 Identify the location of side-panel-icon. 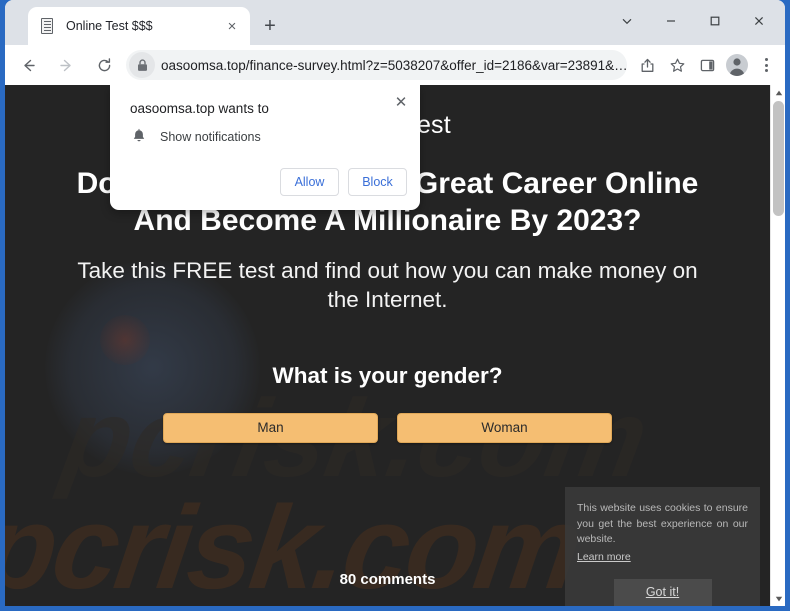
(707, 65).